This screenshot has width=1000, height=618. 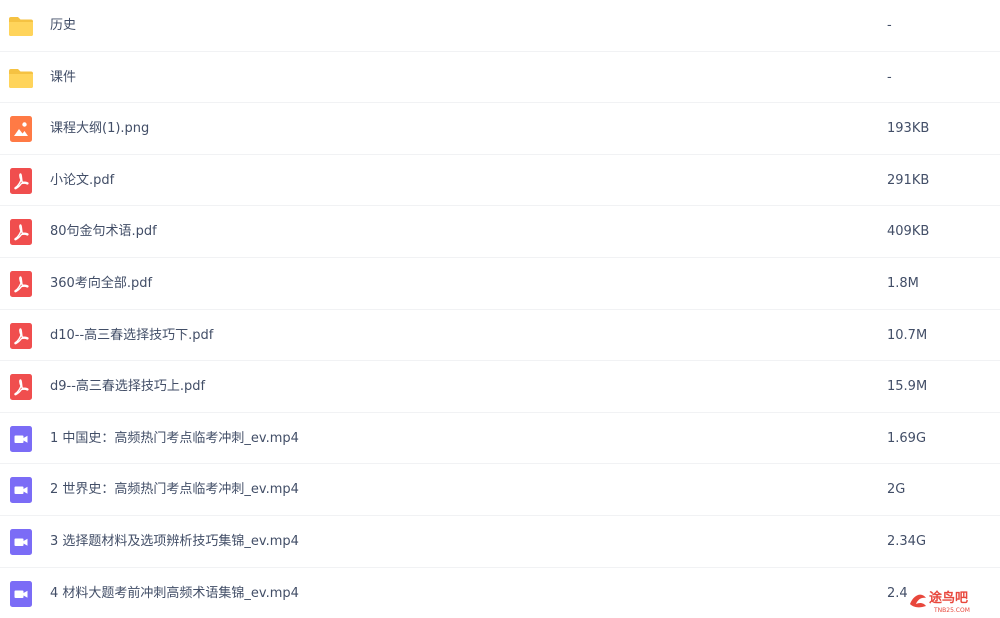 I want to click on file-row: 课程大纲(1).png 193KB, so click(x=500, y=129).